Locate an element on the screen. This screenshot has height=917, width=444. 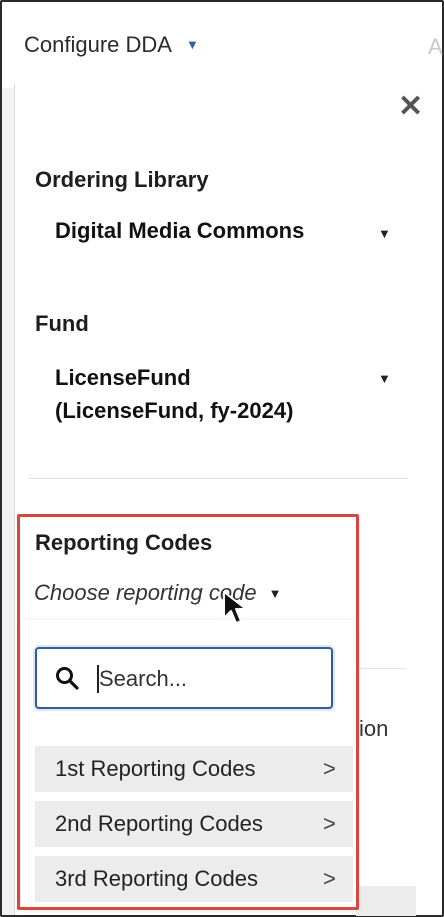
background-button-fragment is located at coordinates (386, 901).